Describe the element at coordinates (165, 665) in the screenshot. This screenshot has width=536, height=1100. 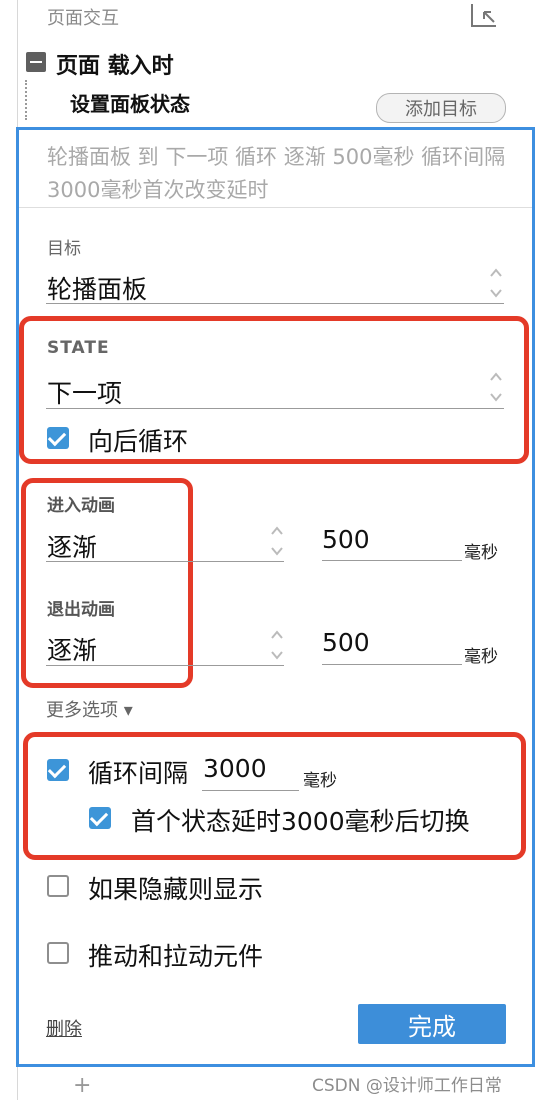
I see `exit-animation-underline` at that location.